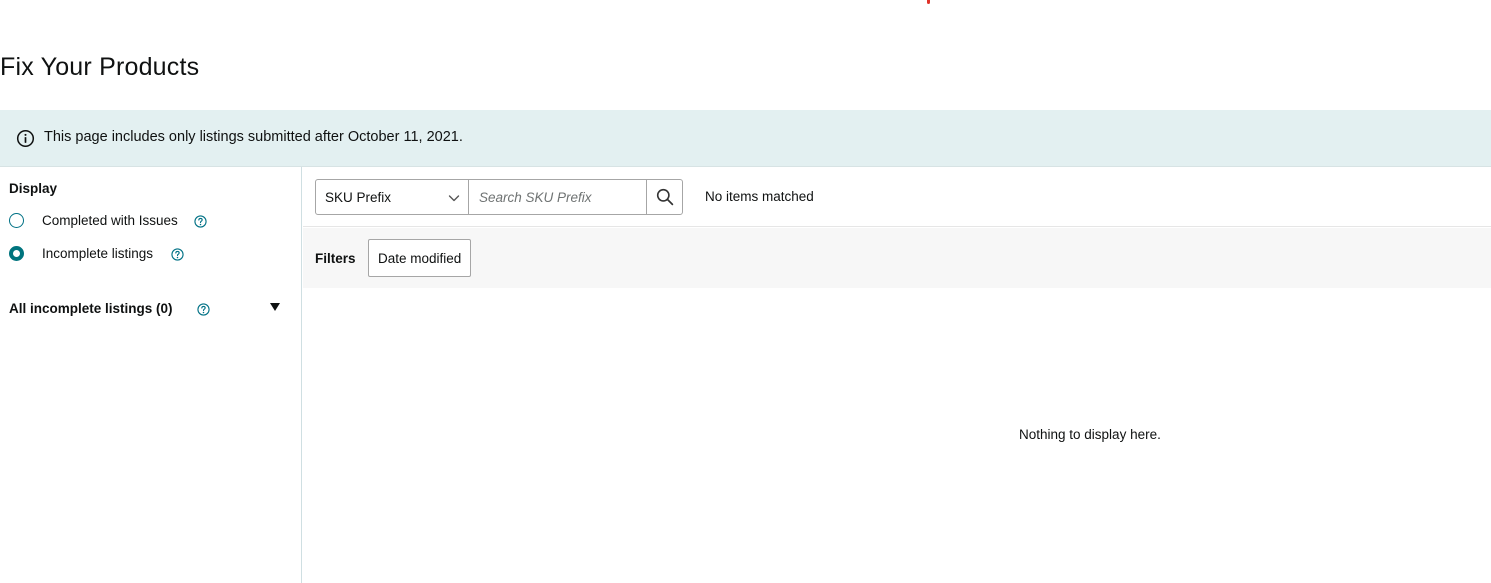  Describe the element at coordinates (454, 198) in the screenshot. I see `chevron-down-icon` at that location.